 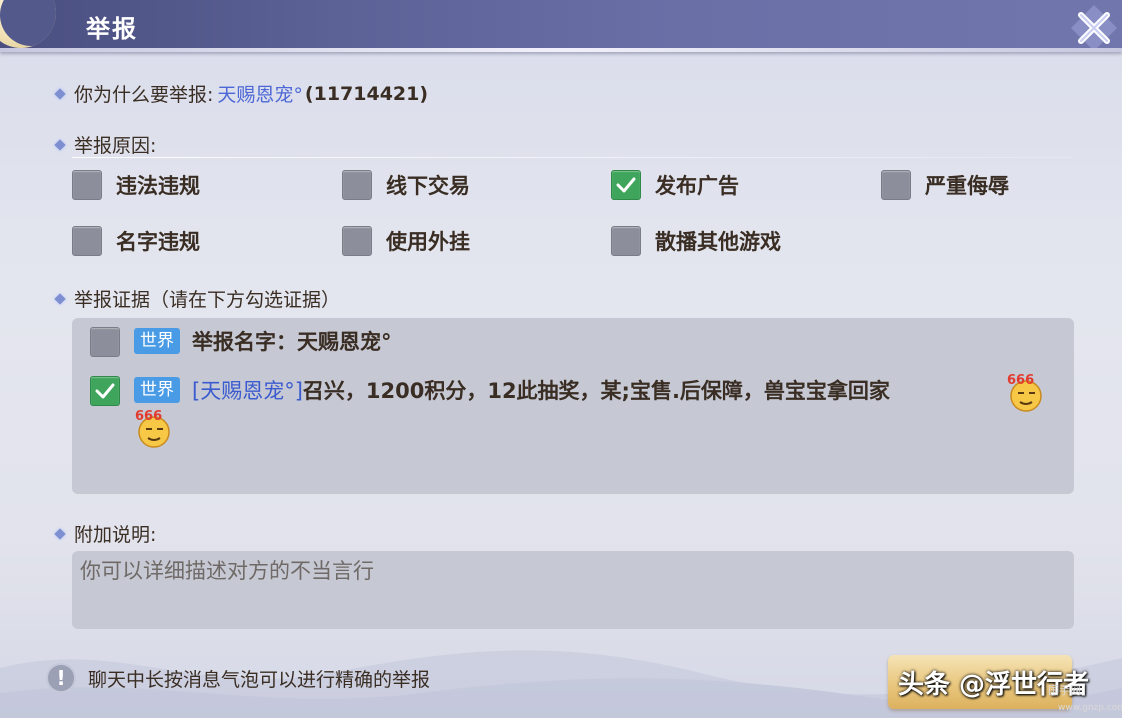 What do you see at coordinates (247, 391) in the screenshot?
I see `sender-name: [天赐恩宠°]` at bounding box center [247, 391].